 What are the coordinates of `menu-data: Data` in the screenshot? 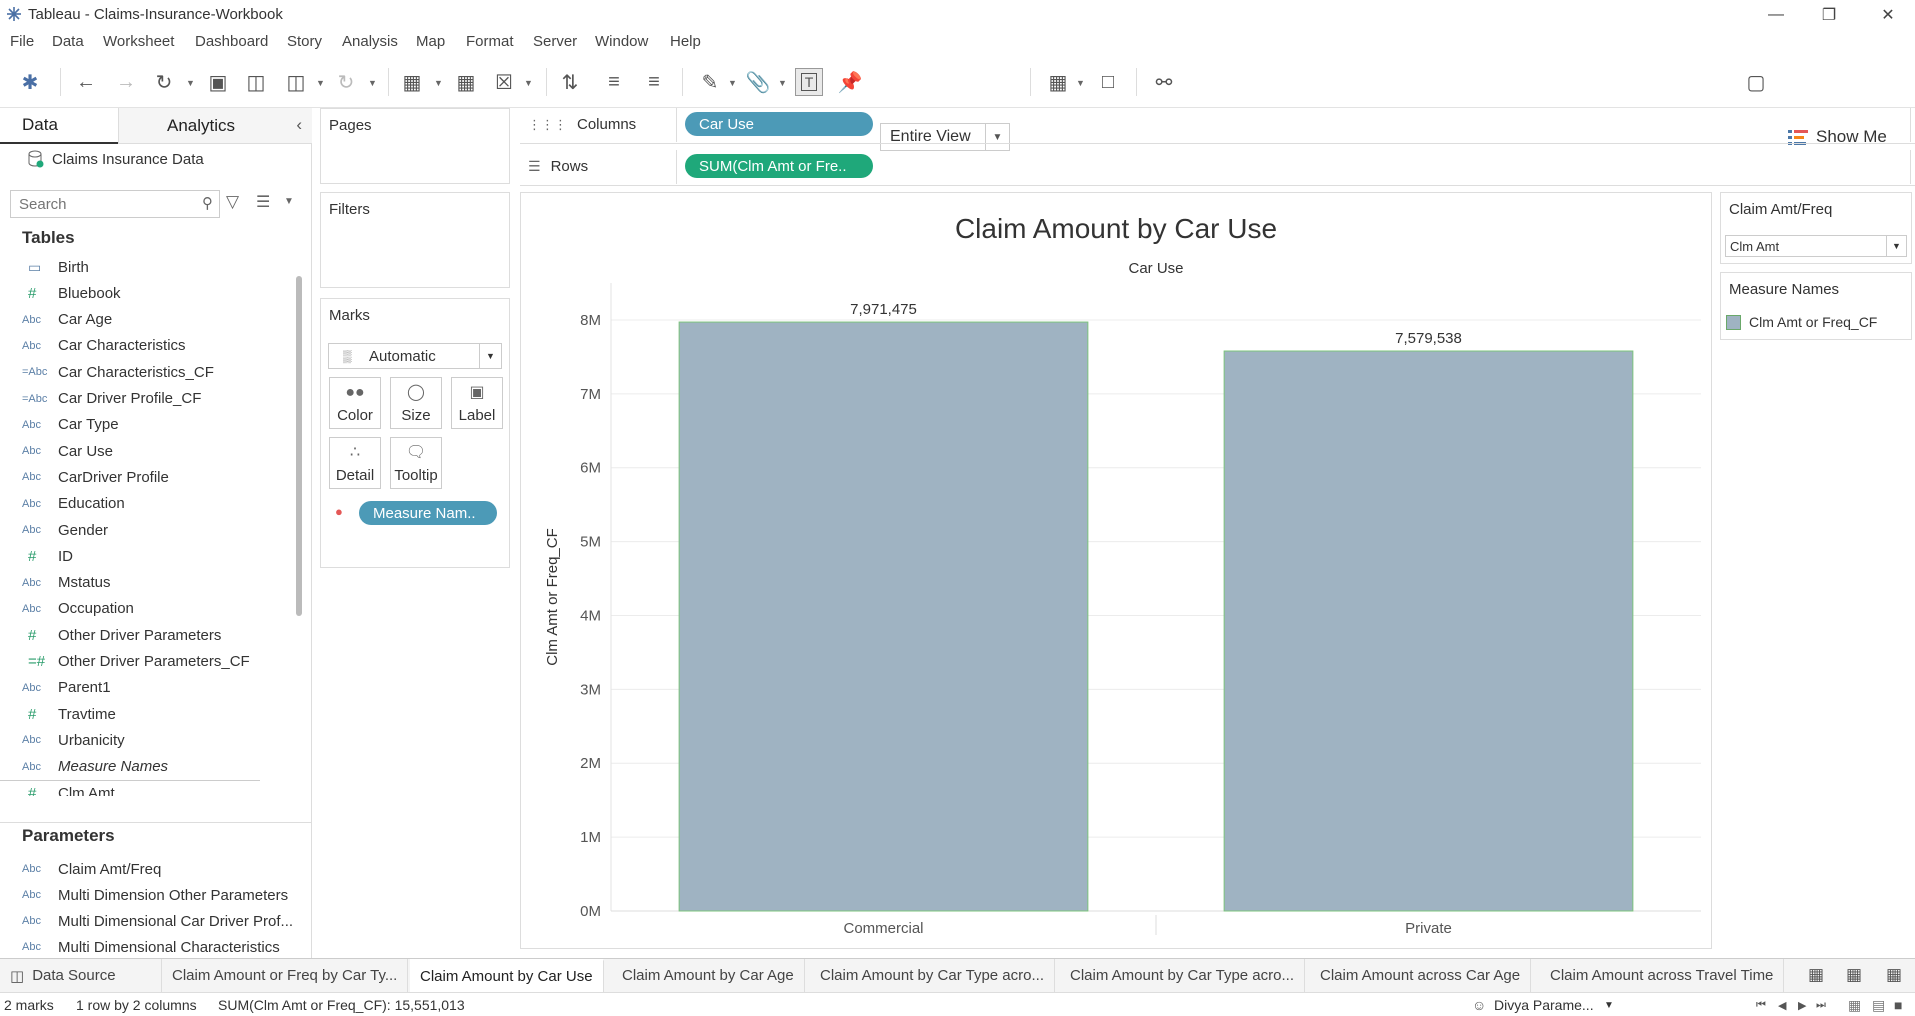 It's located at (68, 41).